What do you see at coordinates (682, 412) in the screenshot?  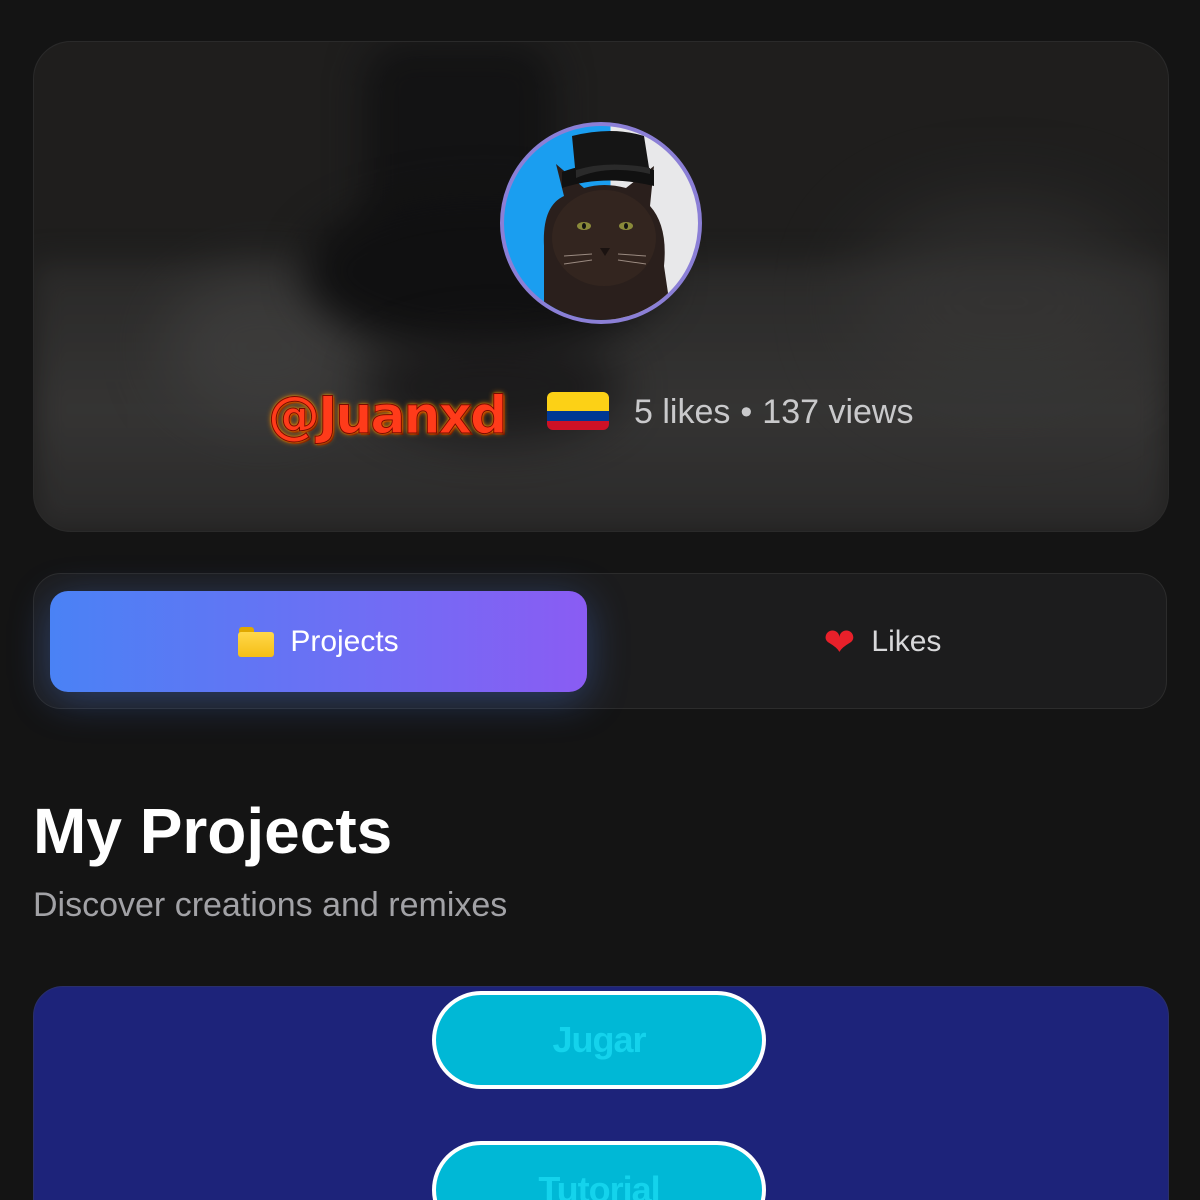 I see `likes-count: 5 likes` at bounding box center [682, 412].